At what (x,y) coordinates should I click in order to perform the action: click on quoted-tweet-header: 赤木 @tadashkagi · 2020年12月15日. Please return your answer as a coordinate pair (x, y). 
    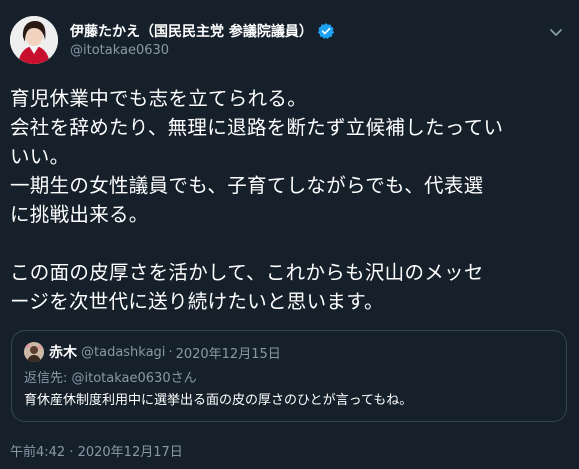
    Looking at the image, I should click on (152, 352).